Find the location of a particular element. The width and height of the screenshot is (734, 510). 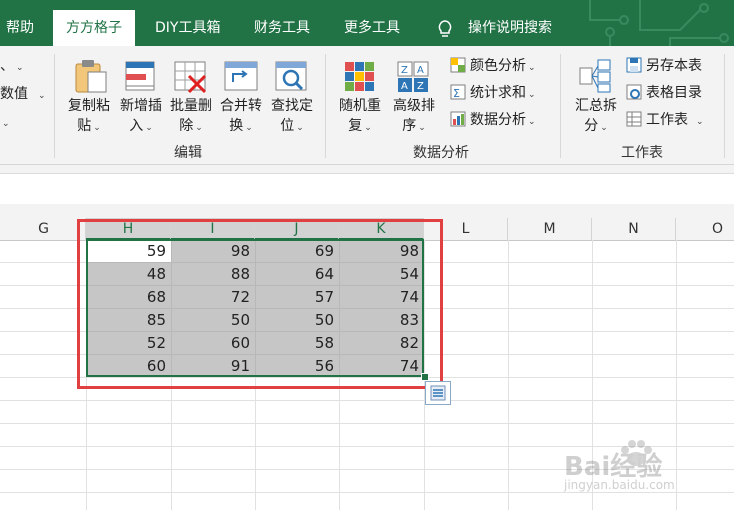

save-sheet-as-button: 另存本表 is located at coordinates (664, 66).